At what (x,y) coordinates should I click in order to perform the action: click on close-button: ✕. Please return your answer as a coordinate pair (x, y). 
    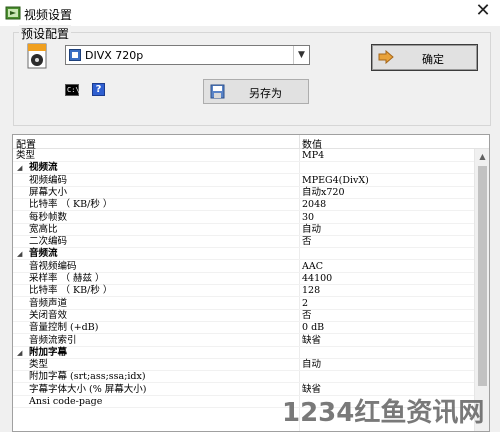
    Looking at the image, I should click on (483, 12).